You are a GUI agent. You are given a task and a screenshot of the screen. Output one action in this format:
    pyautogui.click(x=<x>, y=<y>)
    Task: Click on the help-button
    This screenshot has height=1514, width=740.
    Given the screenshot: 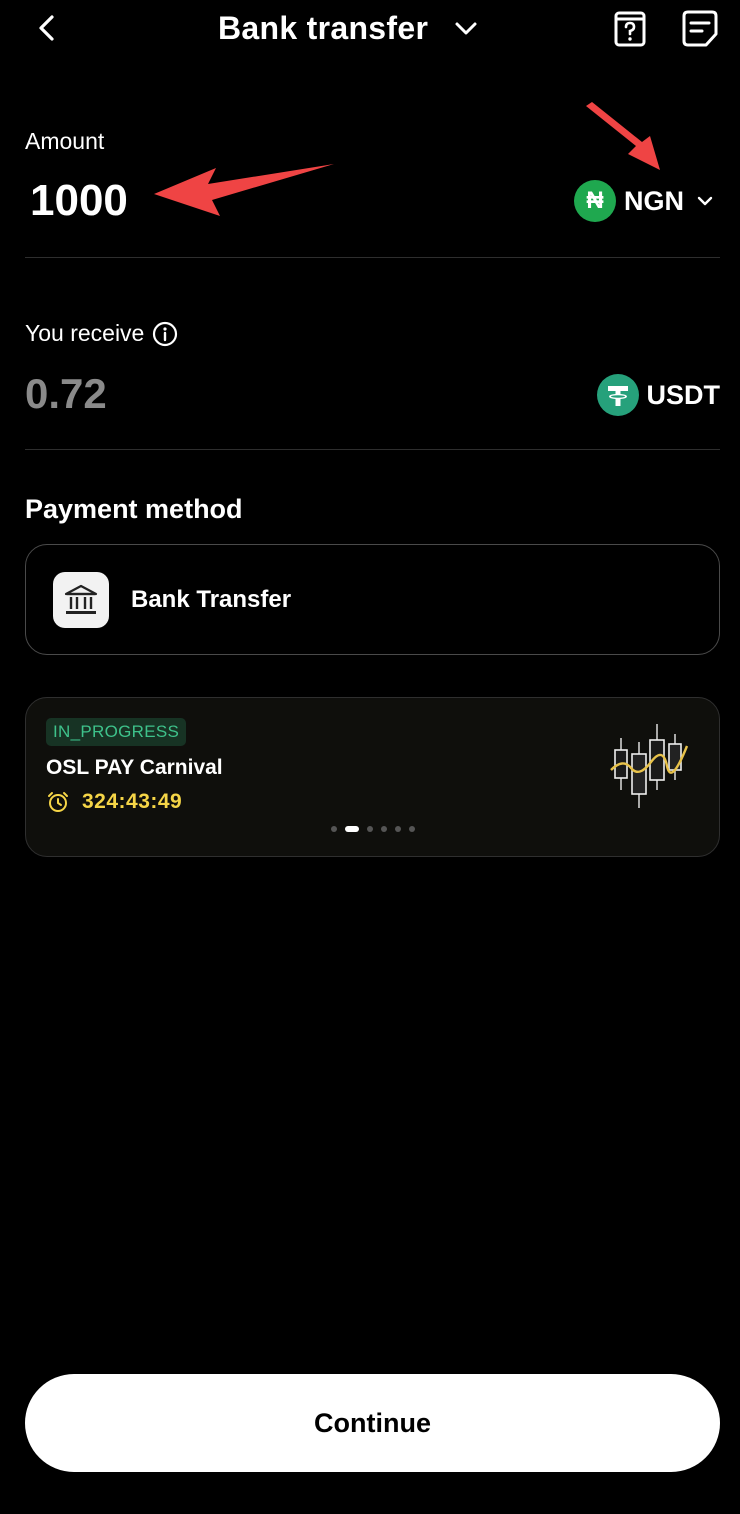 What is the action you would take?
    pyautogui.click(x=630, y=28)
    